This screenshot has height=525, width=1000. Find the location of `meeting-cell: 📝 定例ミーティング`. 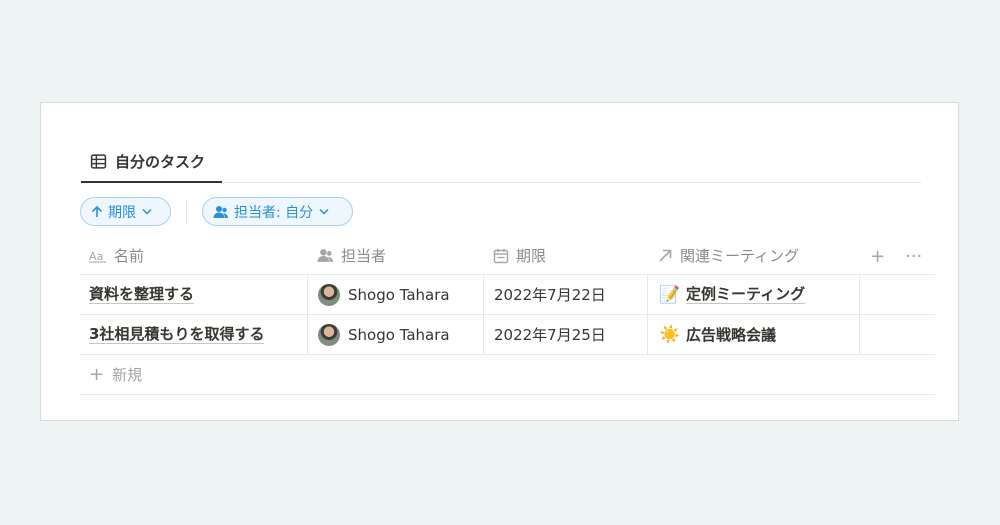

meeting-cell: 📝 定例ミーティング is located at coordinates (753, 294).